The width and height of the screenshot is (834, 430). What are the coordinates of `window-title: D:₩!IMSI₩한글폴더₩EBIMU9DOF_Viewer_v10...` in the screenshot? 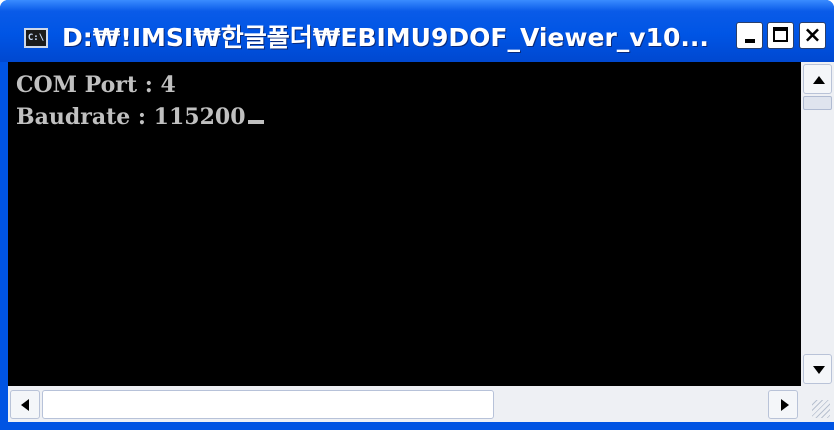 It's located at (385, 37).